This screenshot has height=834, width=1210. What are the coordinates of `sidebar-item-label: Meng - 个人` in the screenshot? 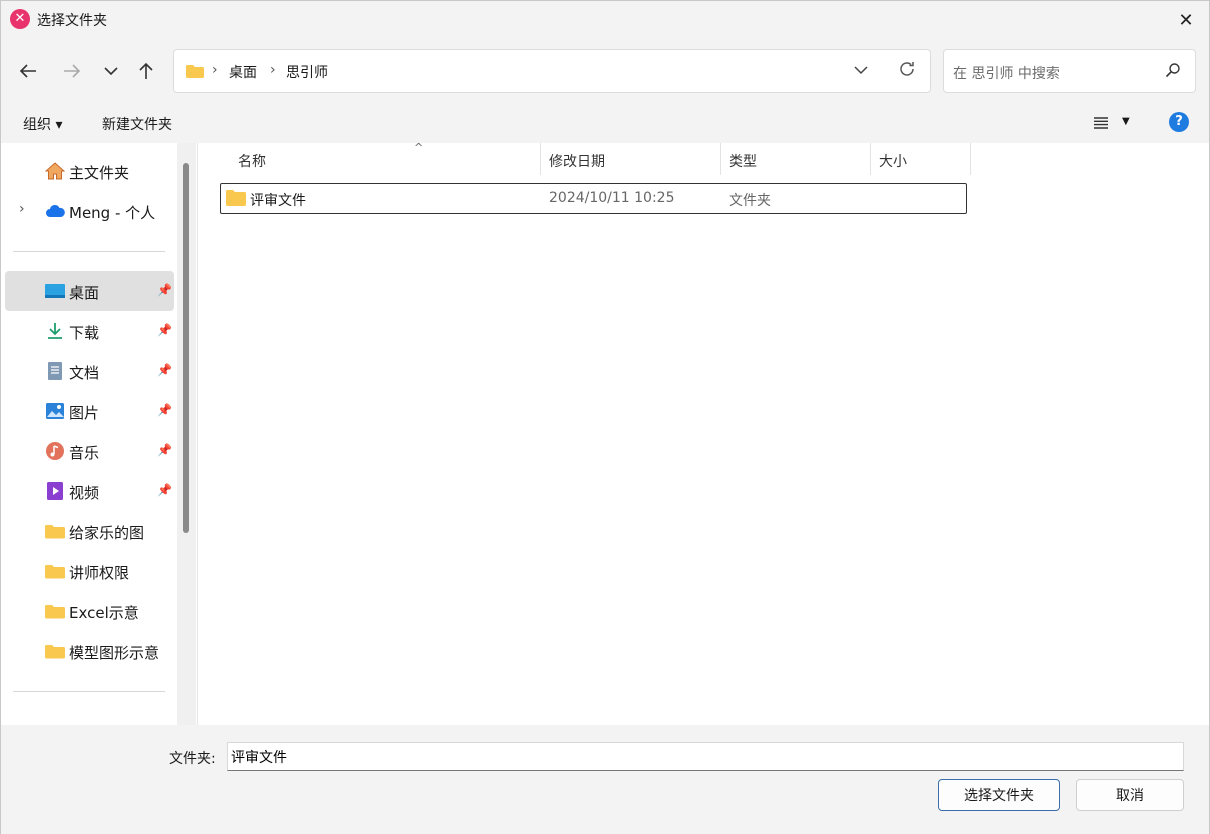 It's located at (112, 213).